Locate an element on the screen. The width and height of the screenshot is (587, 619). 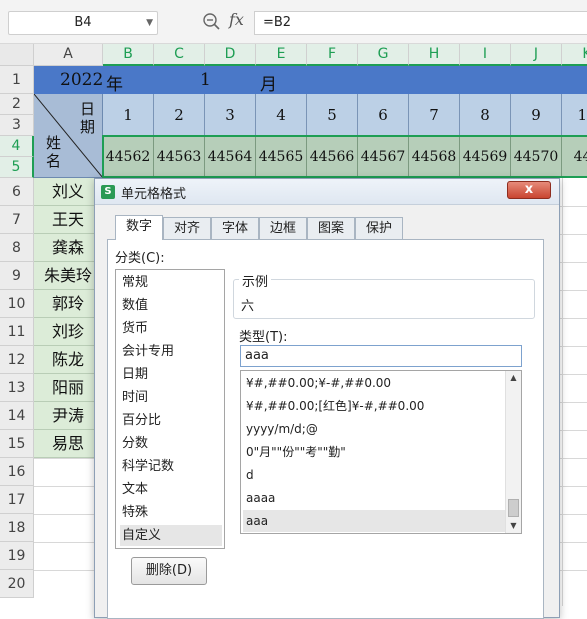
day-cell: 6 is located at coordinates (383, 115).